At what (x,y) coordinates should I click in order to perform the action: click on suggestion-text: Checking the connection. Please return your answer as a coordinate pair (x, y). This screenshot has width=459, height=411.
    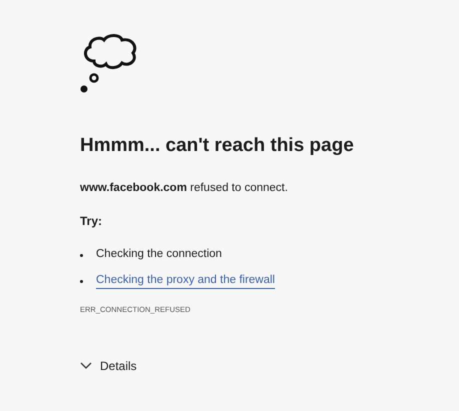
    Looking at the image, I should click on (159, 254).